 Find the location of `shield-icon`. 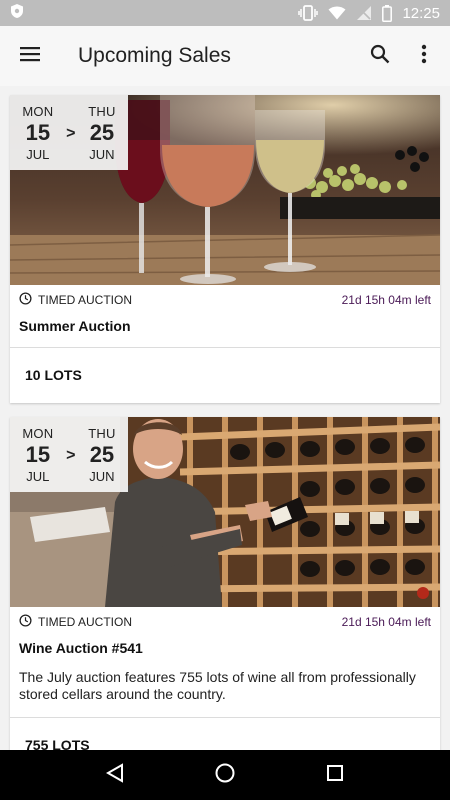

shield-icon is located at coordinates (17, 13).